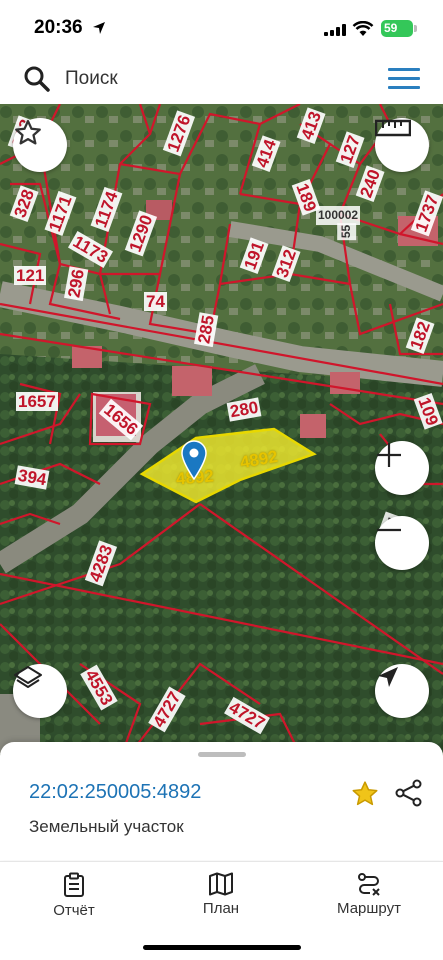 Image resolution: width=443 pixels, height=960 pixels. What do you see at coordinates (363, 28) in the screenshot?
I see `wifi-icon` at bounding box center [363, 28].